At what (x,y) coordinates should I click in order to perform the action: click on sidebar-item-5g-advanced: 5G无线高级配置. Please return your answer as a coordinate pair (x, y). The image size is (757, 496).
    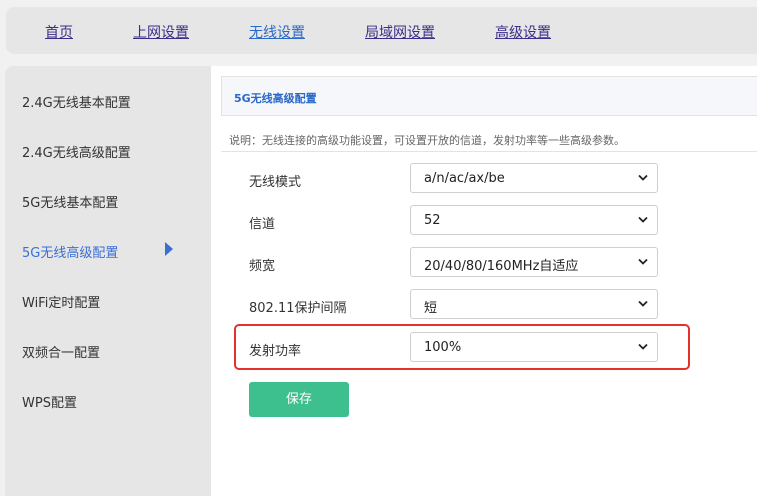
    Looking at the image, I should click on (70, 251).